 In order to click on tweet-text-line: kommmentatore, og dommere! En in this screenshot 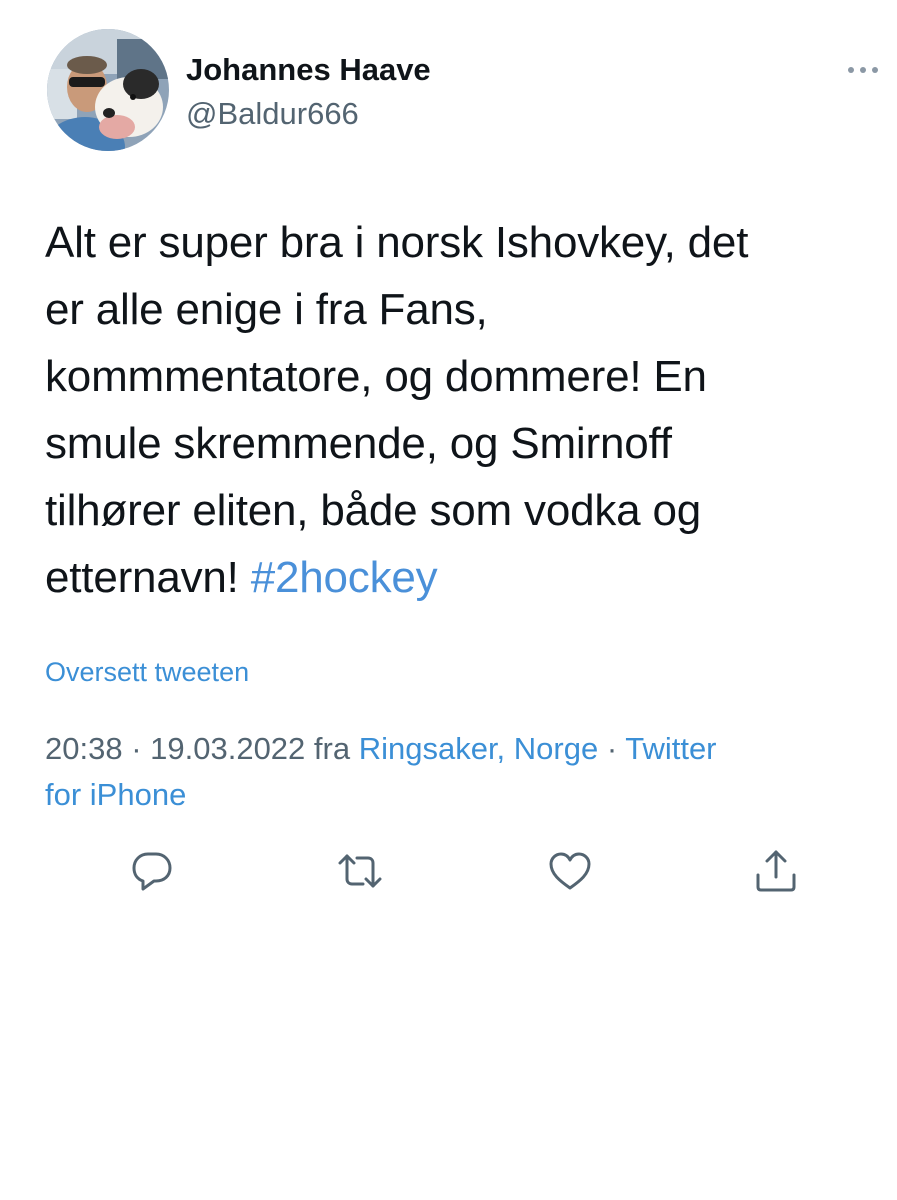, I will do `click(376, 376)`.